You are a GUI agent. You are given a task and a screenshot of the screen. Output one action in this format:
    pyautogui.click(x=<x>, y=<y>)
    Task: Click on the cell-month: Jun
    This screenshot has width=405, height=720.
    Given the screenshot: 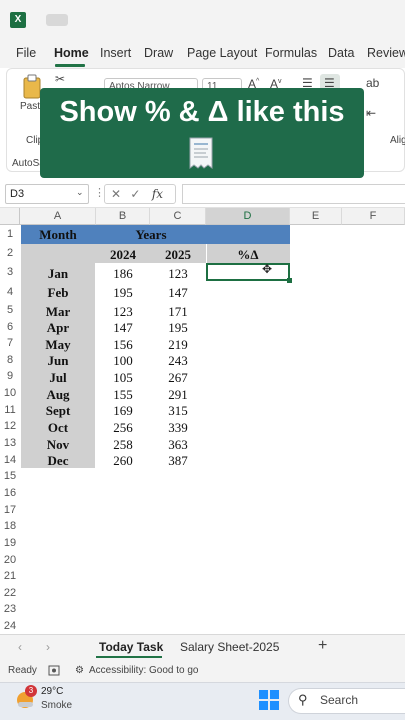 What is the action you would take?
    pyautogui.click(x=58, y=361)
    